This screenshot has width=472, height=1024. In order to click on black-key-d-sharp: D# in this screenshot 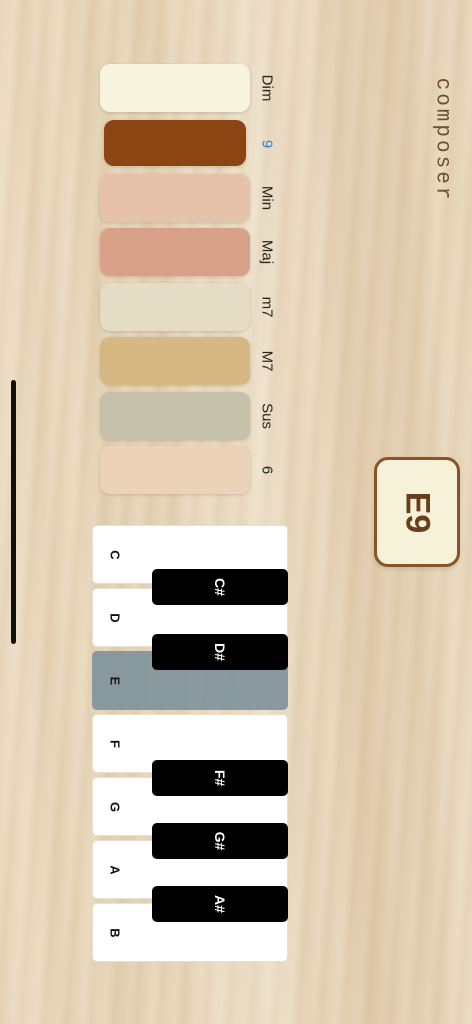, I will do `click(220, 652)`.